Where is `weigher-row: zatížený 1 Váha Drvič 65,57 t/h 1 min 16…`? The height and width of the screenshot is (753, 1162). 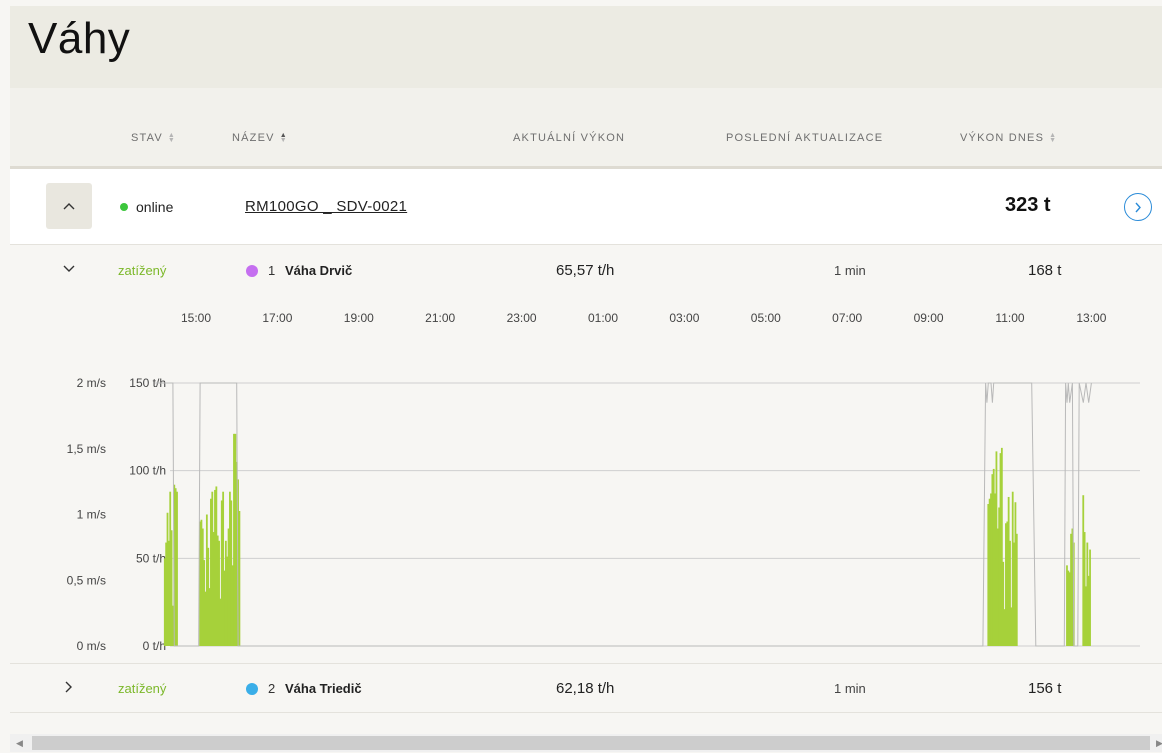
weigher-row: zatížený 1 Váha Drvič 65,57 t/h 1 min 16… is located at coordinates (586, 271).